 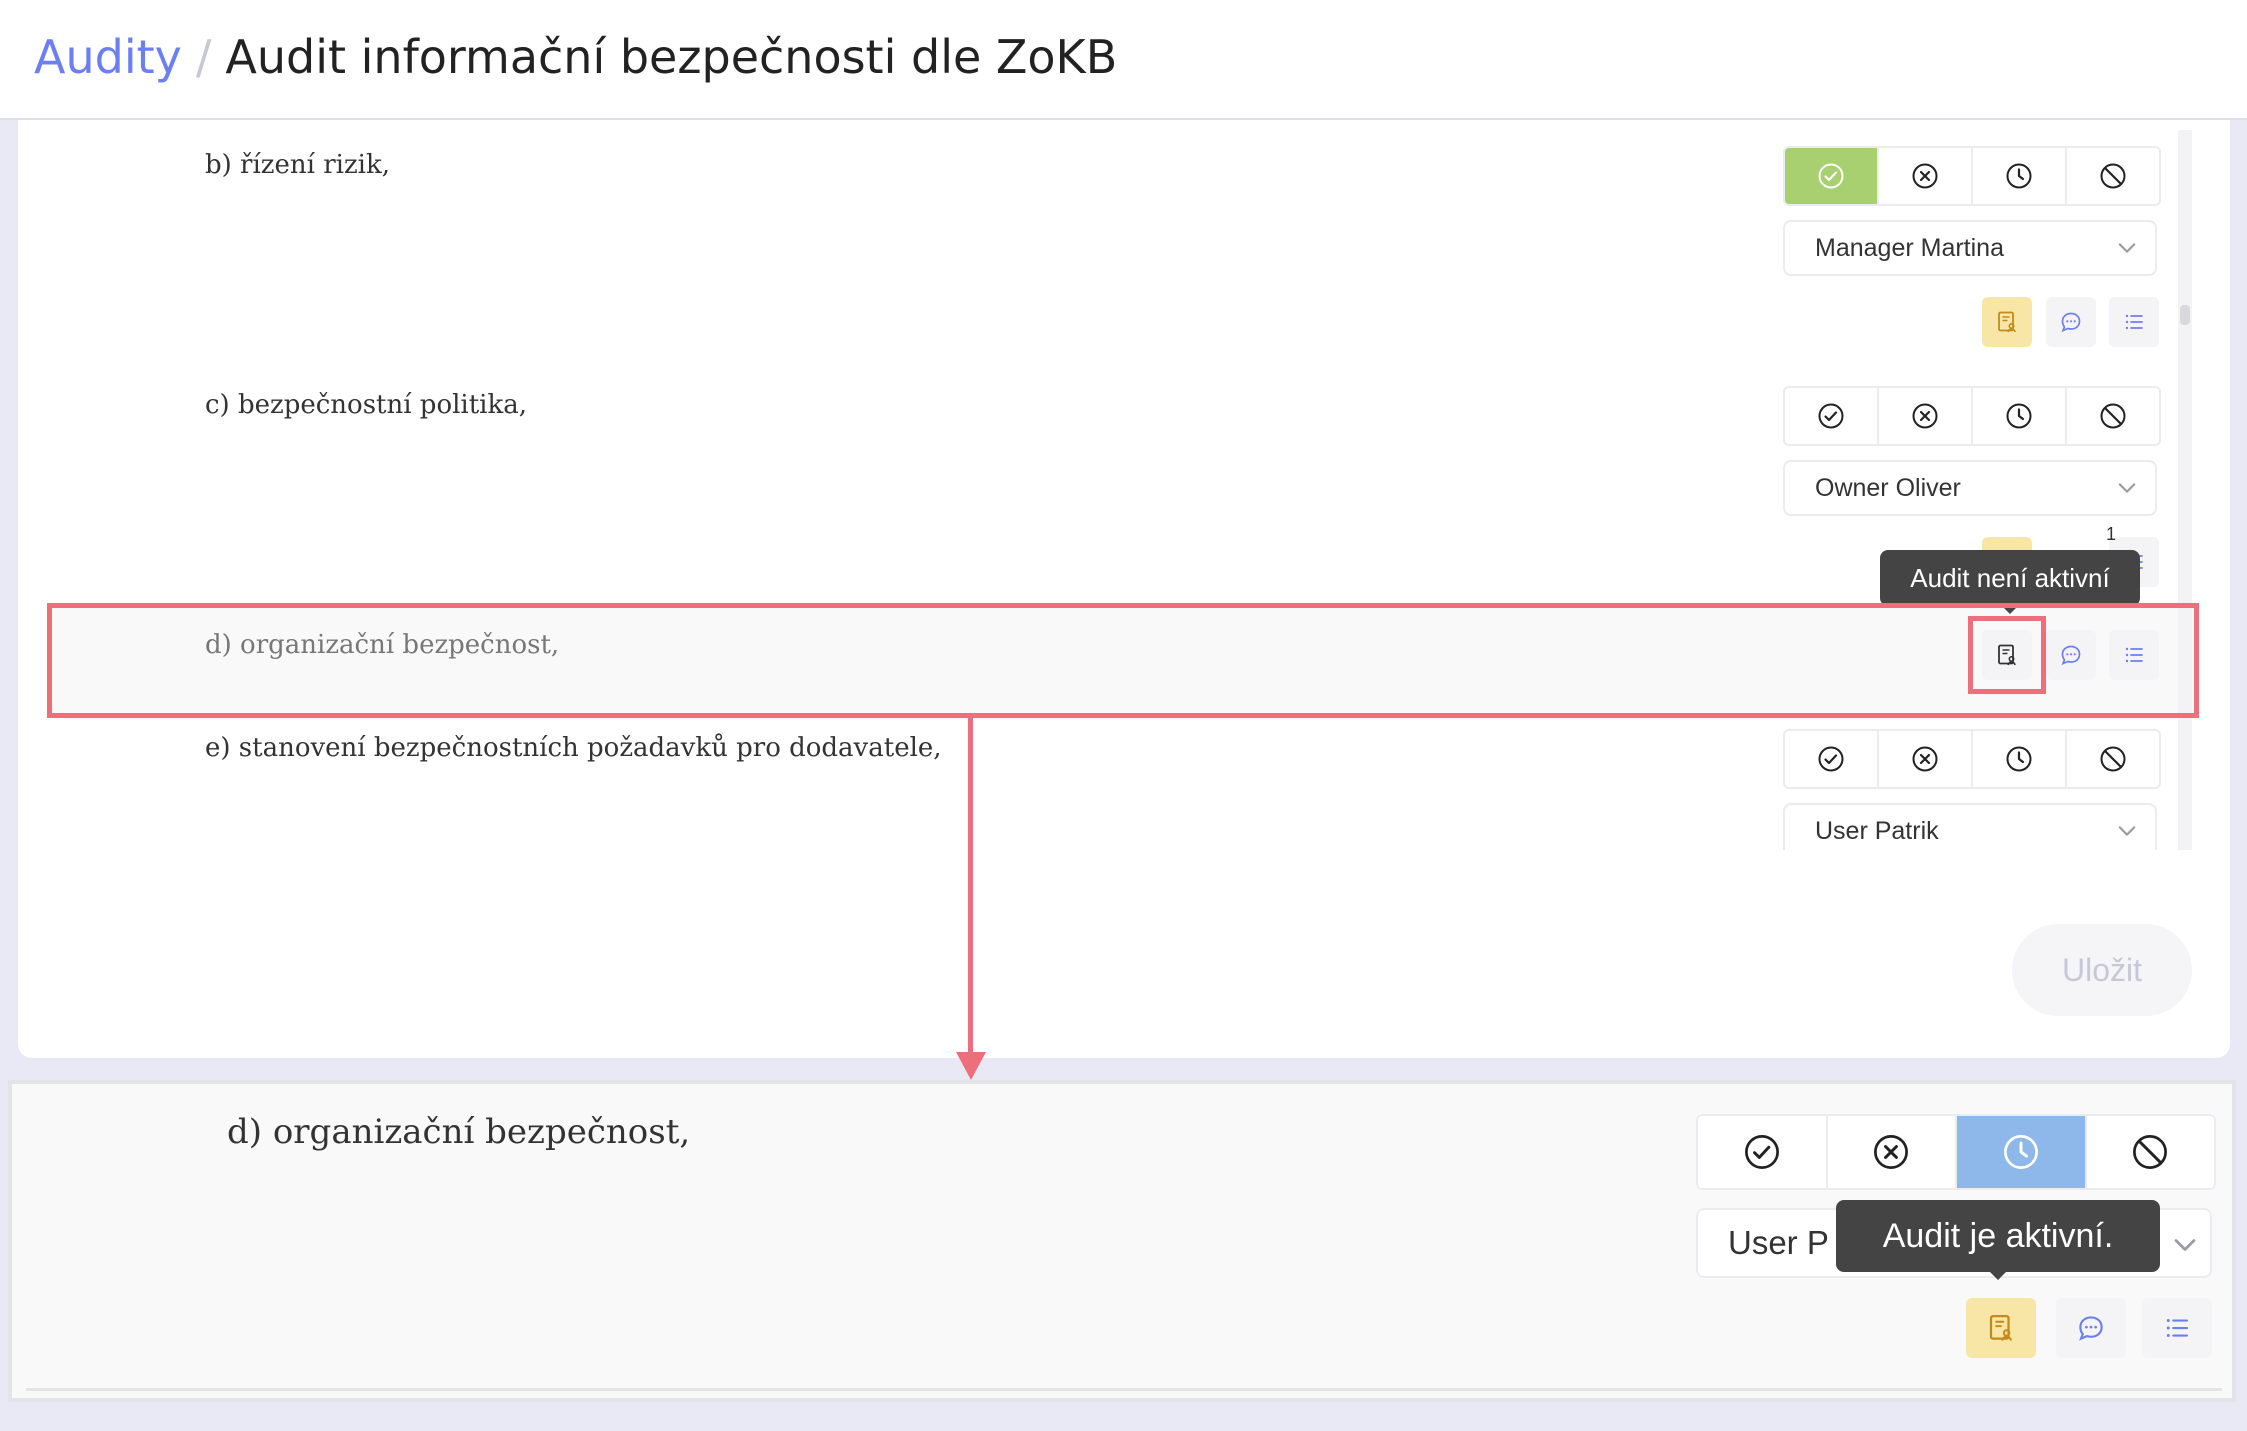 What do you see at coordinates (1998, 1276) in the screenshot?
I see `tooltip-arrow` at bounding box center [1998, 1276].